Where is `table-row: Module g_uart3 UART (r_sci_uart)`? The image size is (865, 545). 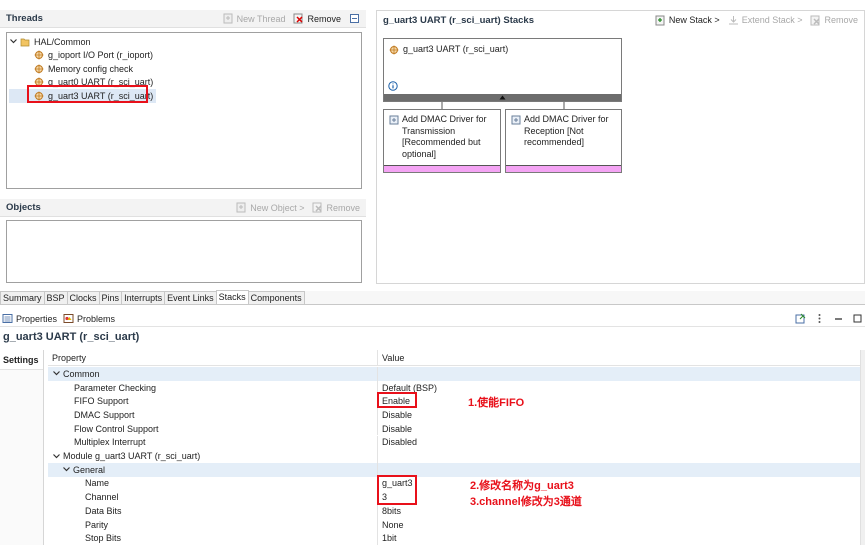 table-row: Module g_uart3 UART (r_sci_uart) is located at coordinates (454, 456).